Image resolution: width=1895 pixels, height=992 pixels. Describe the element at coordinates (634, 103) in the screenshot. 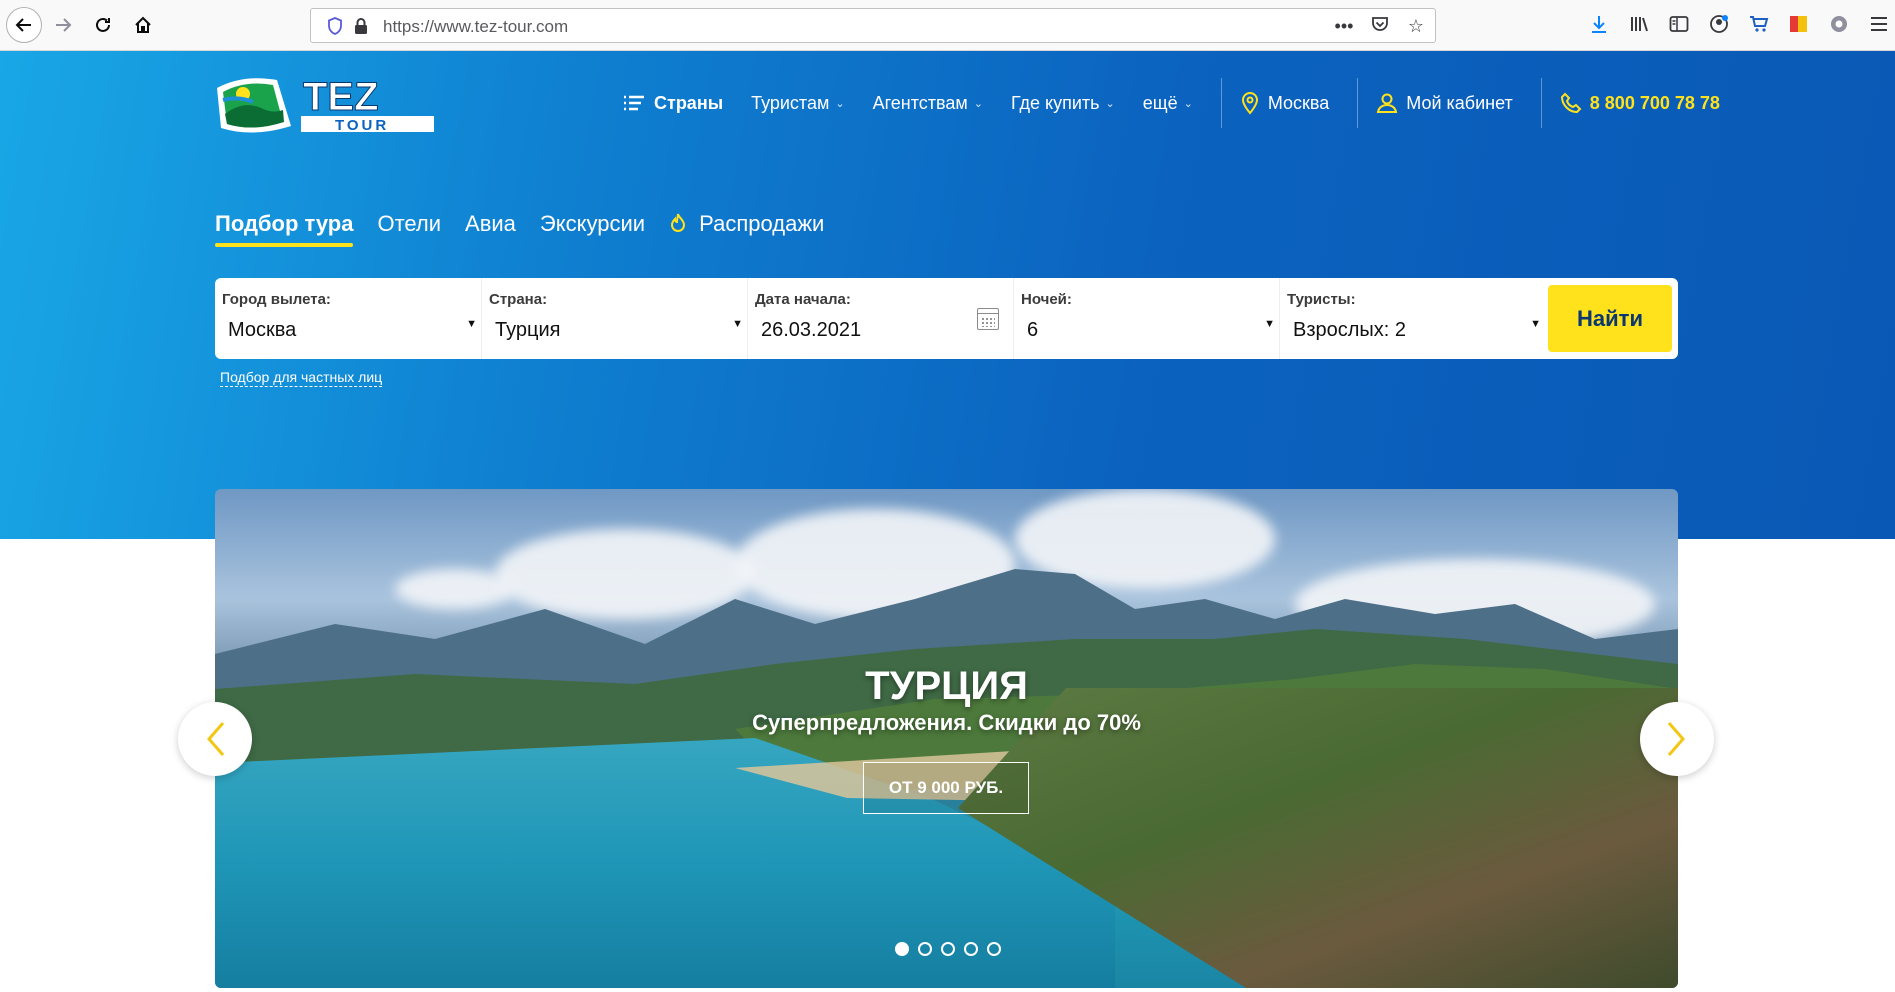

I see `list-icon` at that location.